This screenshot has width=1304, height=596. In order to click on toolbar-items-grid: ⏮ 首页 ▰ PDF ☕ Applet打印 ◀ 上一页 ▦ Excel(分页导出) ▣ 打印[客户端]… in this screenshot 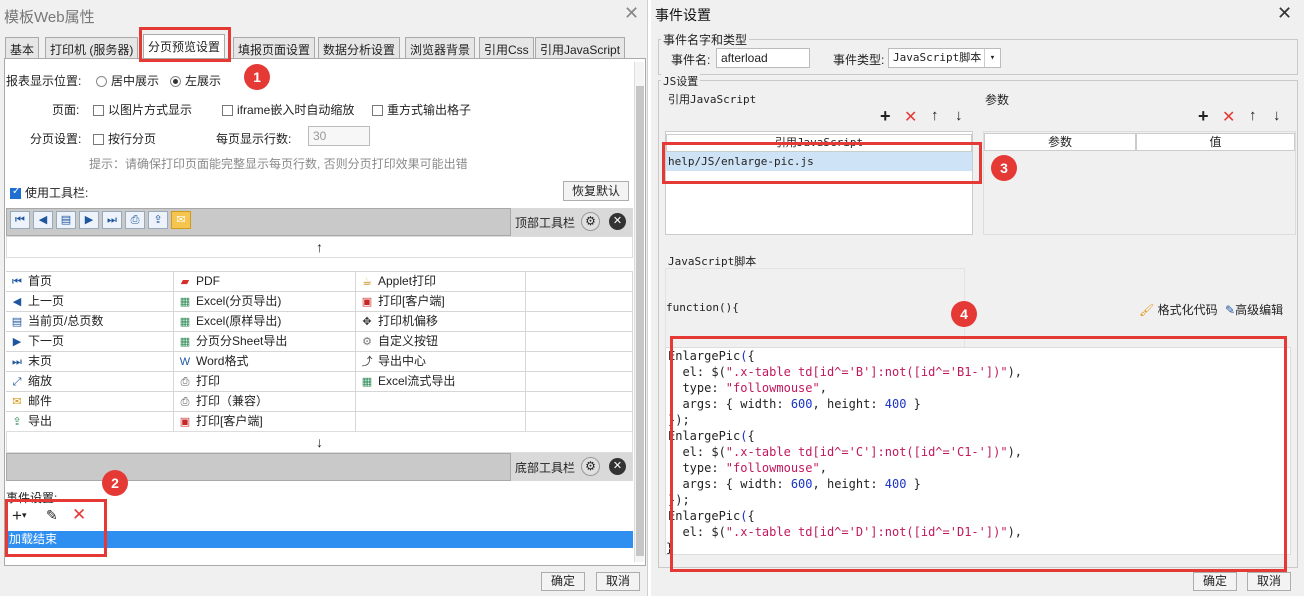, I will do `click(319, 351)`.